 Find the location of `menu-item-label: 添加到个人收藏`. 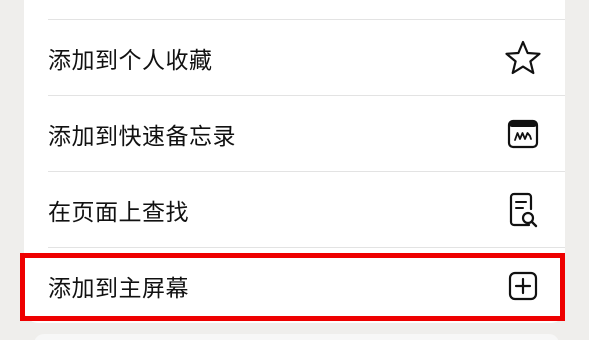

menu-item-label: 添加到个人收藏 is located at coordinates (130, 60).